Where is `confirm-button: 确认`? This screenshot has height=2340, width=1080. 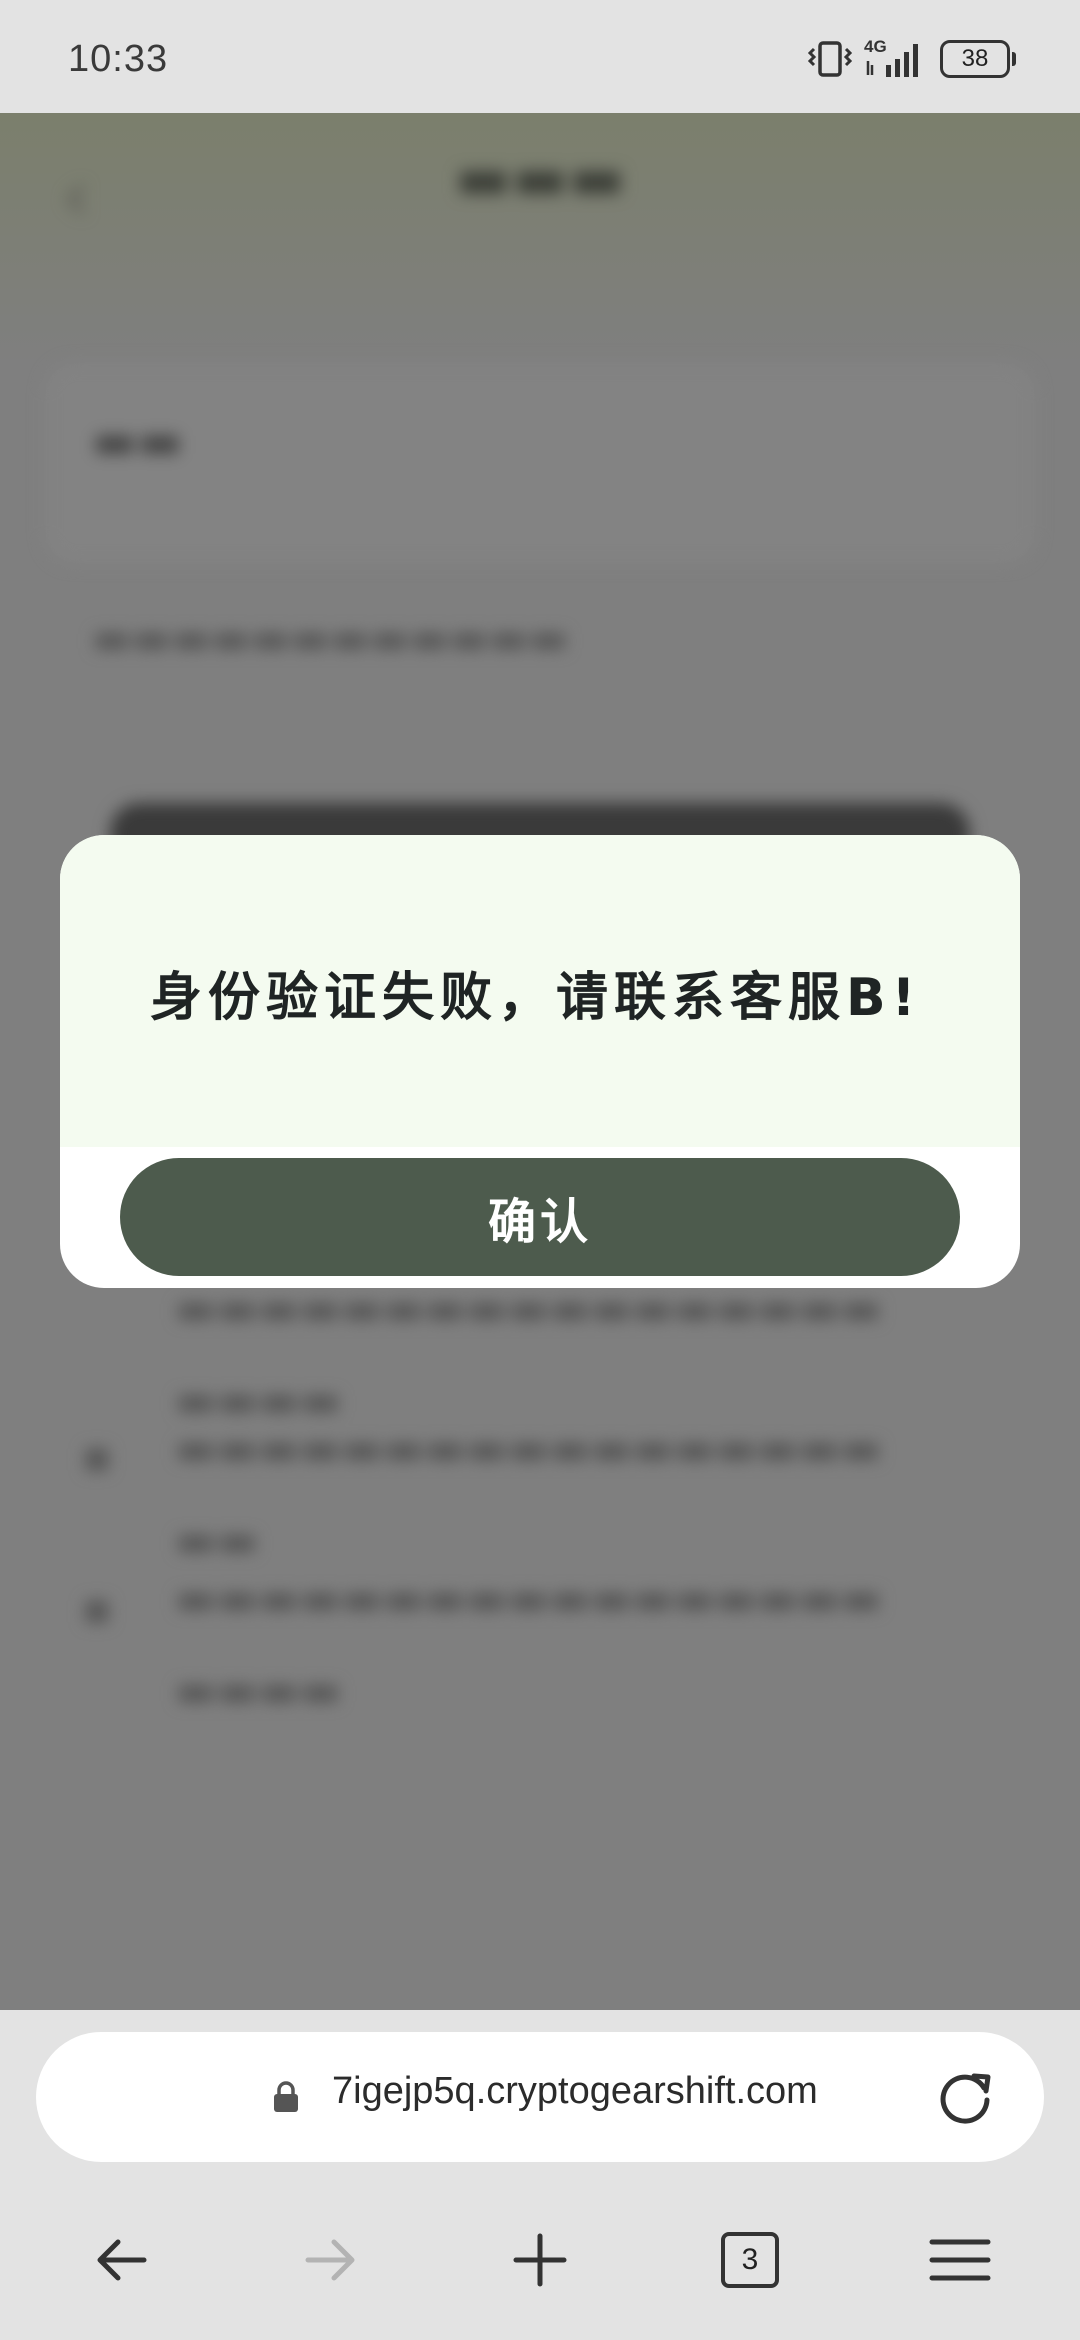
confirm-button: 确认 is located at coordinates (540, 1217).